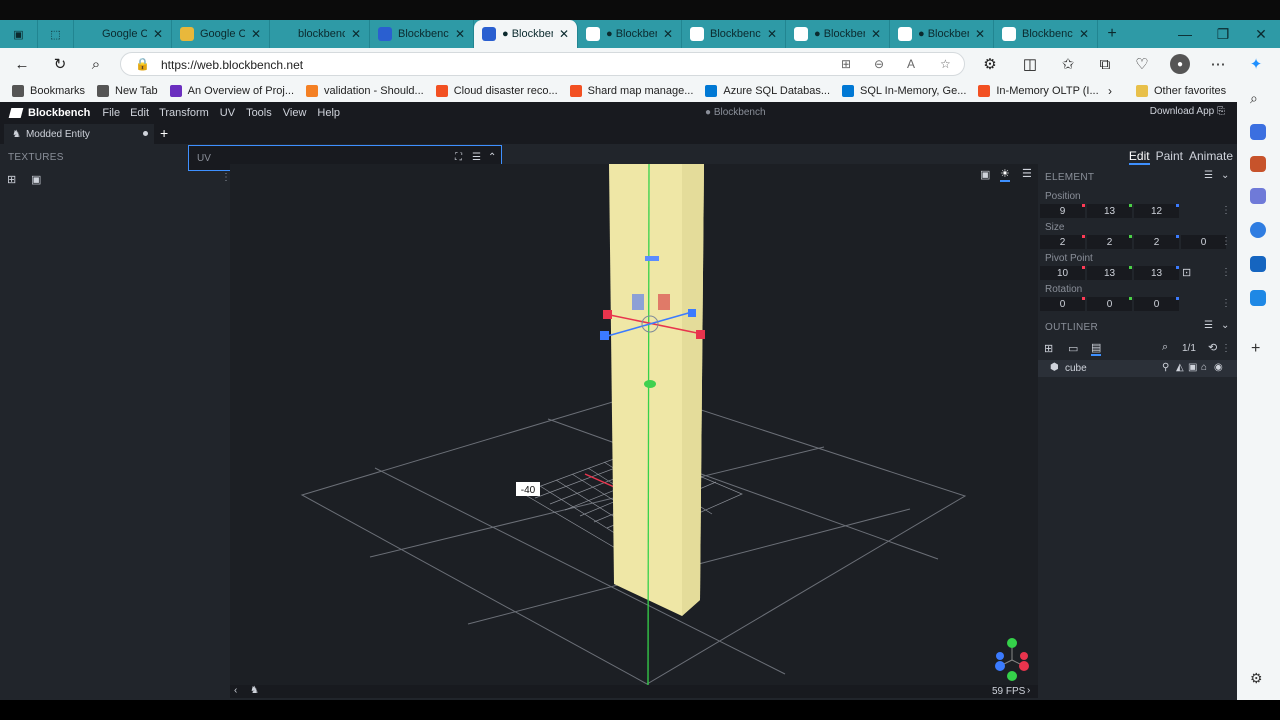  What do you see at coordinates (1109, 273) in the screenshot?
I see `pivot-y-input: 13` at bounding box center [1109, 273].